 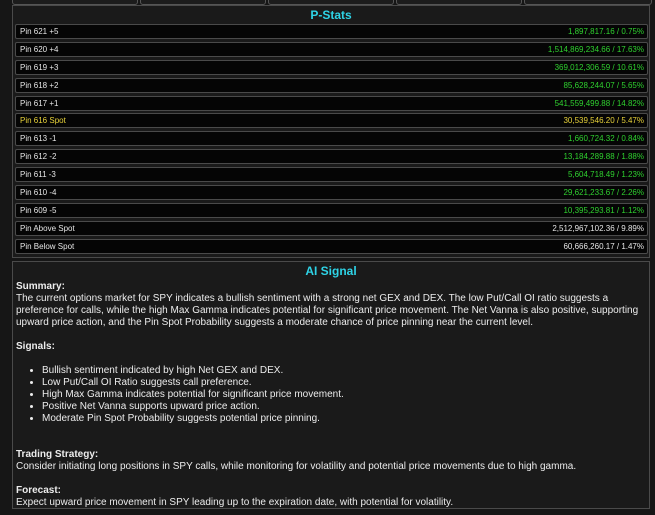 I want to click on pin-label: Pin 611 -3, so click(x=38, y=175).